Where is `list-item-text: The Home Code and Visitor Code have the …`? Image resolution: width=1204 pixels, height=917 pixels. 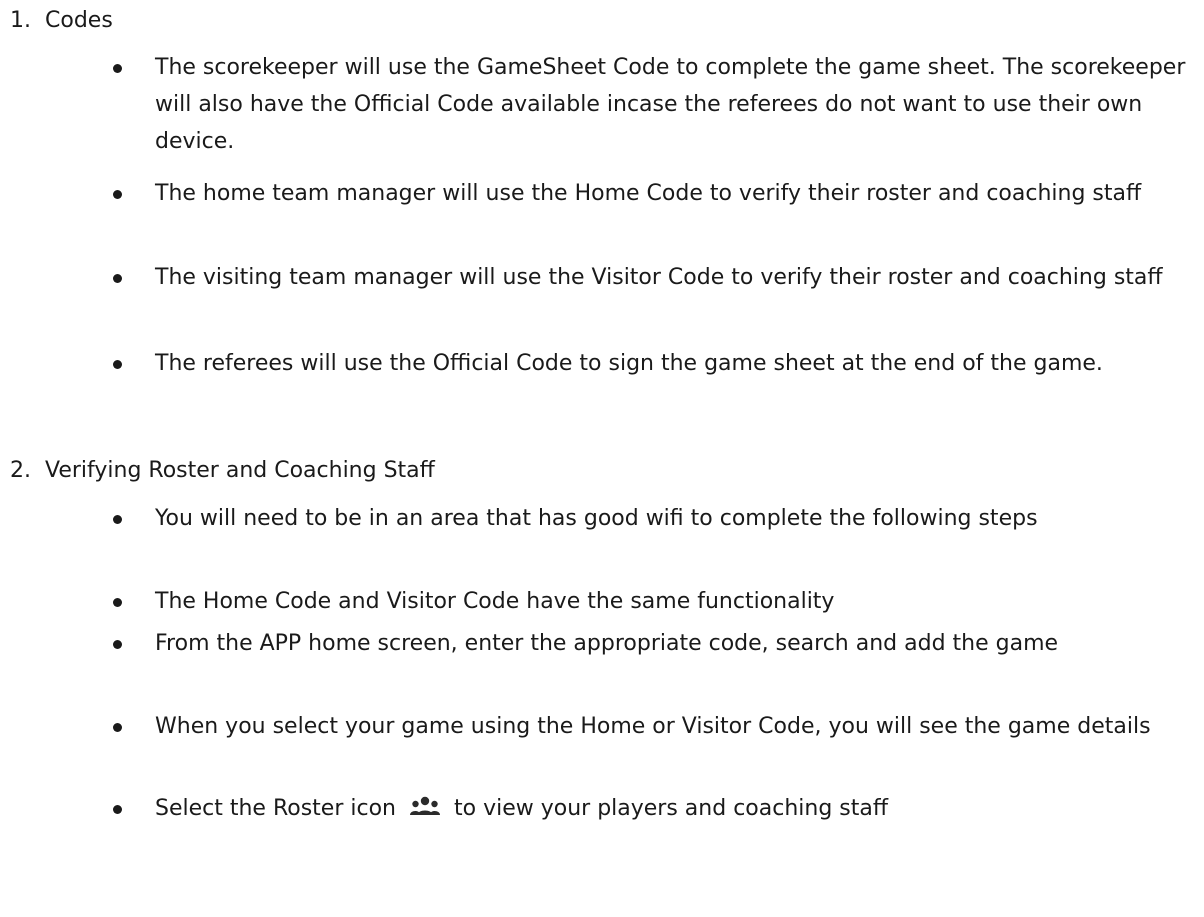
list-item-text: The Home Code and Visitor Code have the … is located at coordinates (495, 601).